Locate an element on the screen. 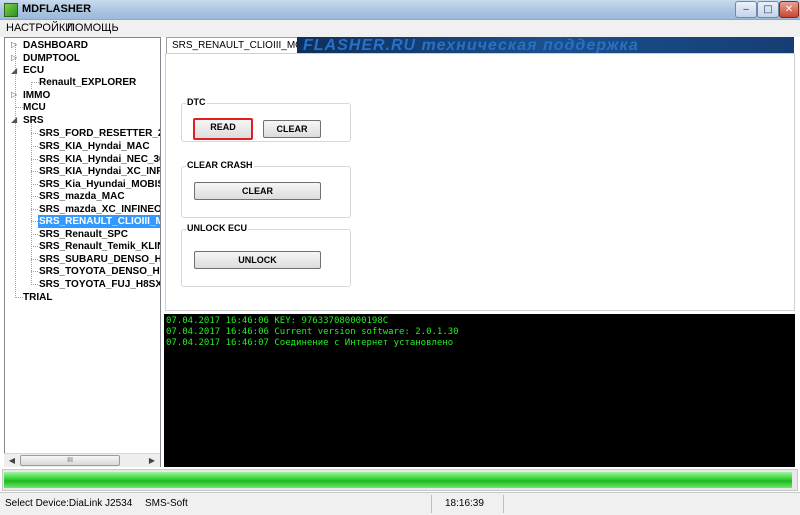 The height and width of the screenshot is (515, 800). close-icon: ✕ is located at coordinates (789, 9).